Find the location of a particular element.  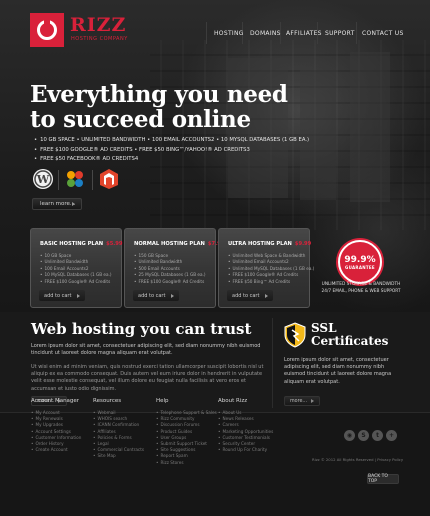

trust-title: Web hosting you can trust is located at coordinates (141, 329).